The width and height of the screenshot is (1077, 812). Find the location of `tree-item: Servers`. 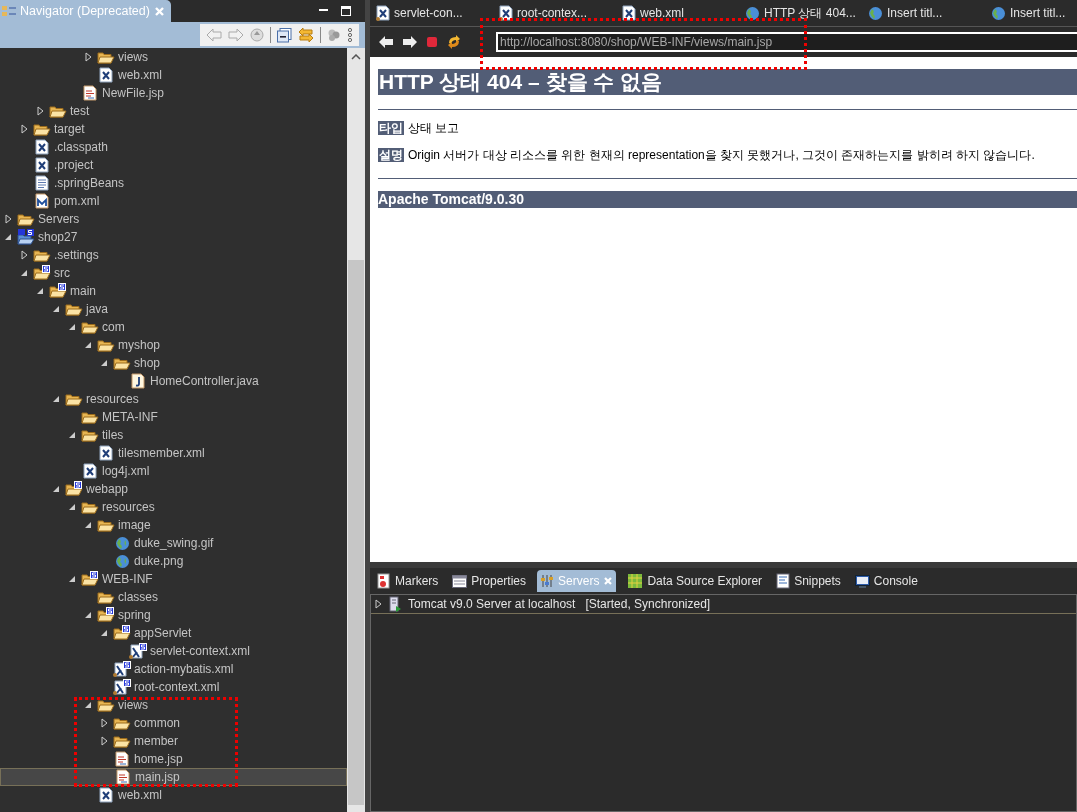

tree-item: Servers is located at coordinates (58, 219).